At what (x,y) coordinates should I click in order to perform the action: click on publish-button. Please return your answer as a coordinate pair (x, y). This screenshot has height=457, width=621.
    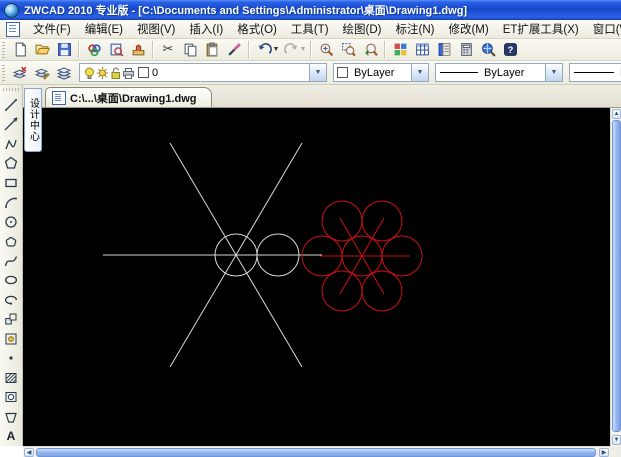
    Looking at the image, I should click on (138, 50).